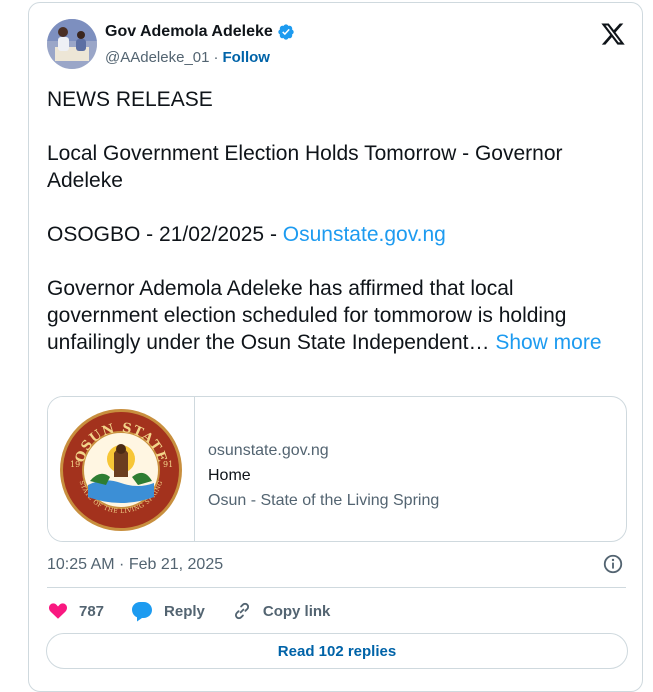  I want to click on info-icon, so click(613, 564).